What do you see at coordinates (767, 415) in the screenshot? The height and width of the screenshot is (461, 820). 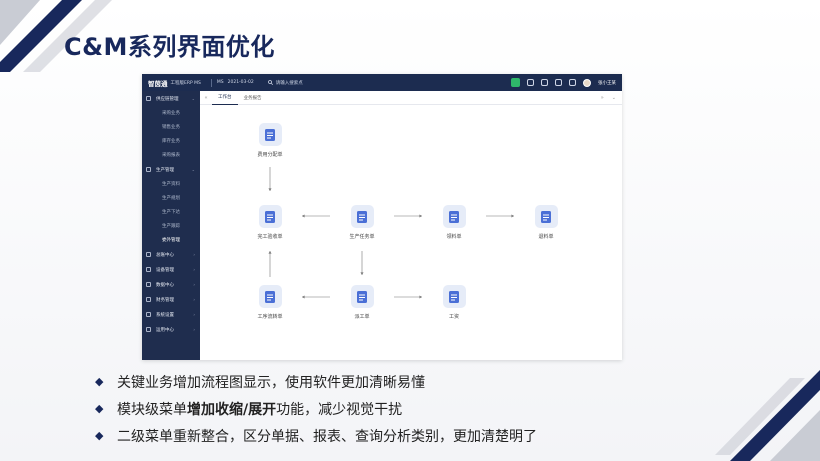 I see `corner-stripes-bottom-right` at bounding box center [767, 415].